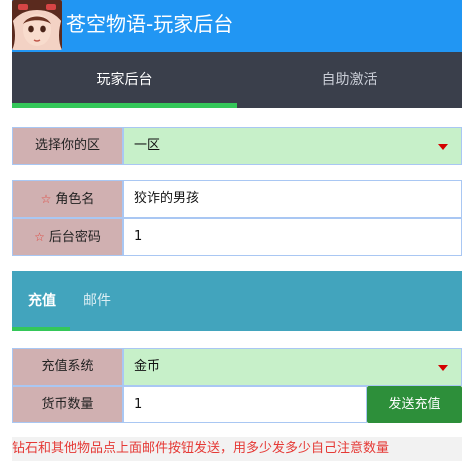  Describe the element at coordinates (67, 367) in the screenshot. I see `recharge-system-label: 充值系统` at that location.